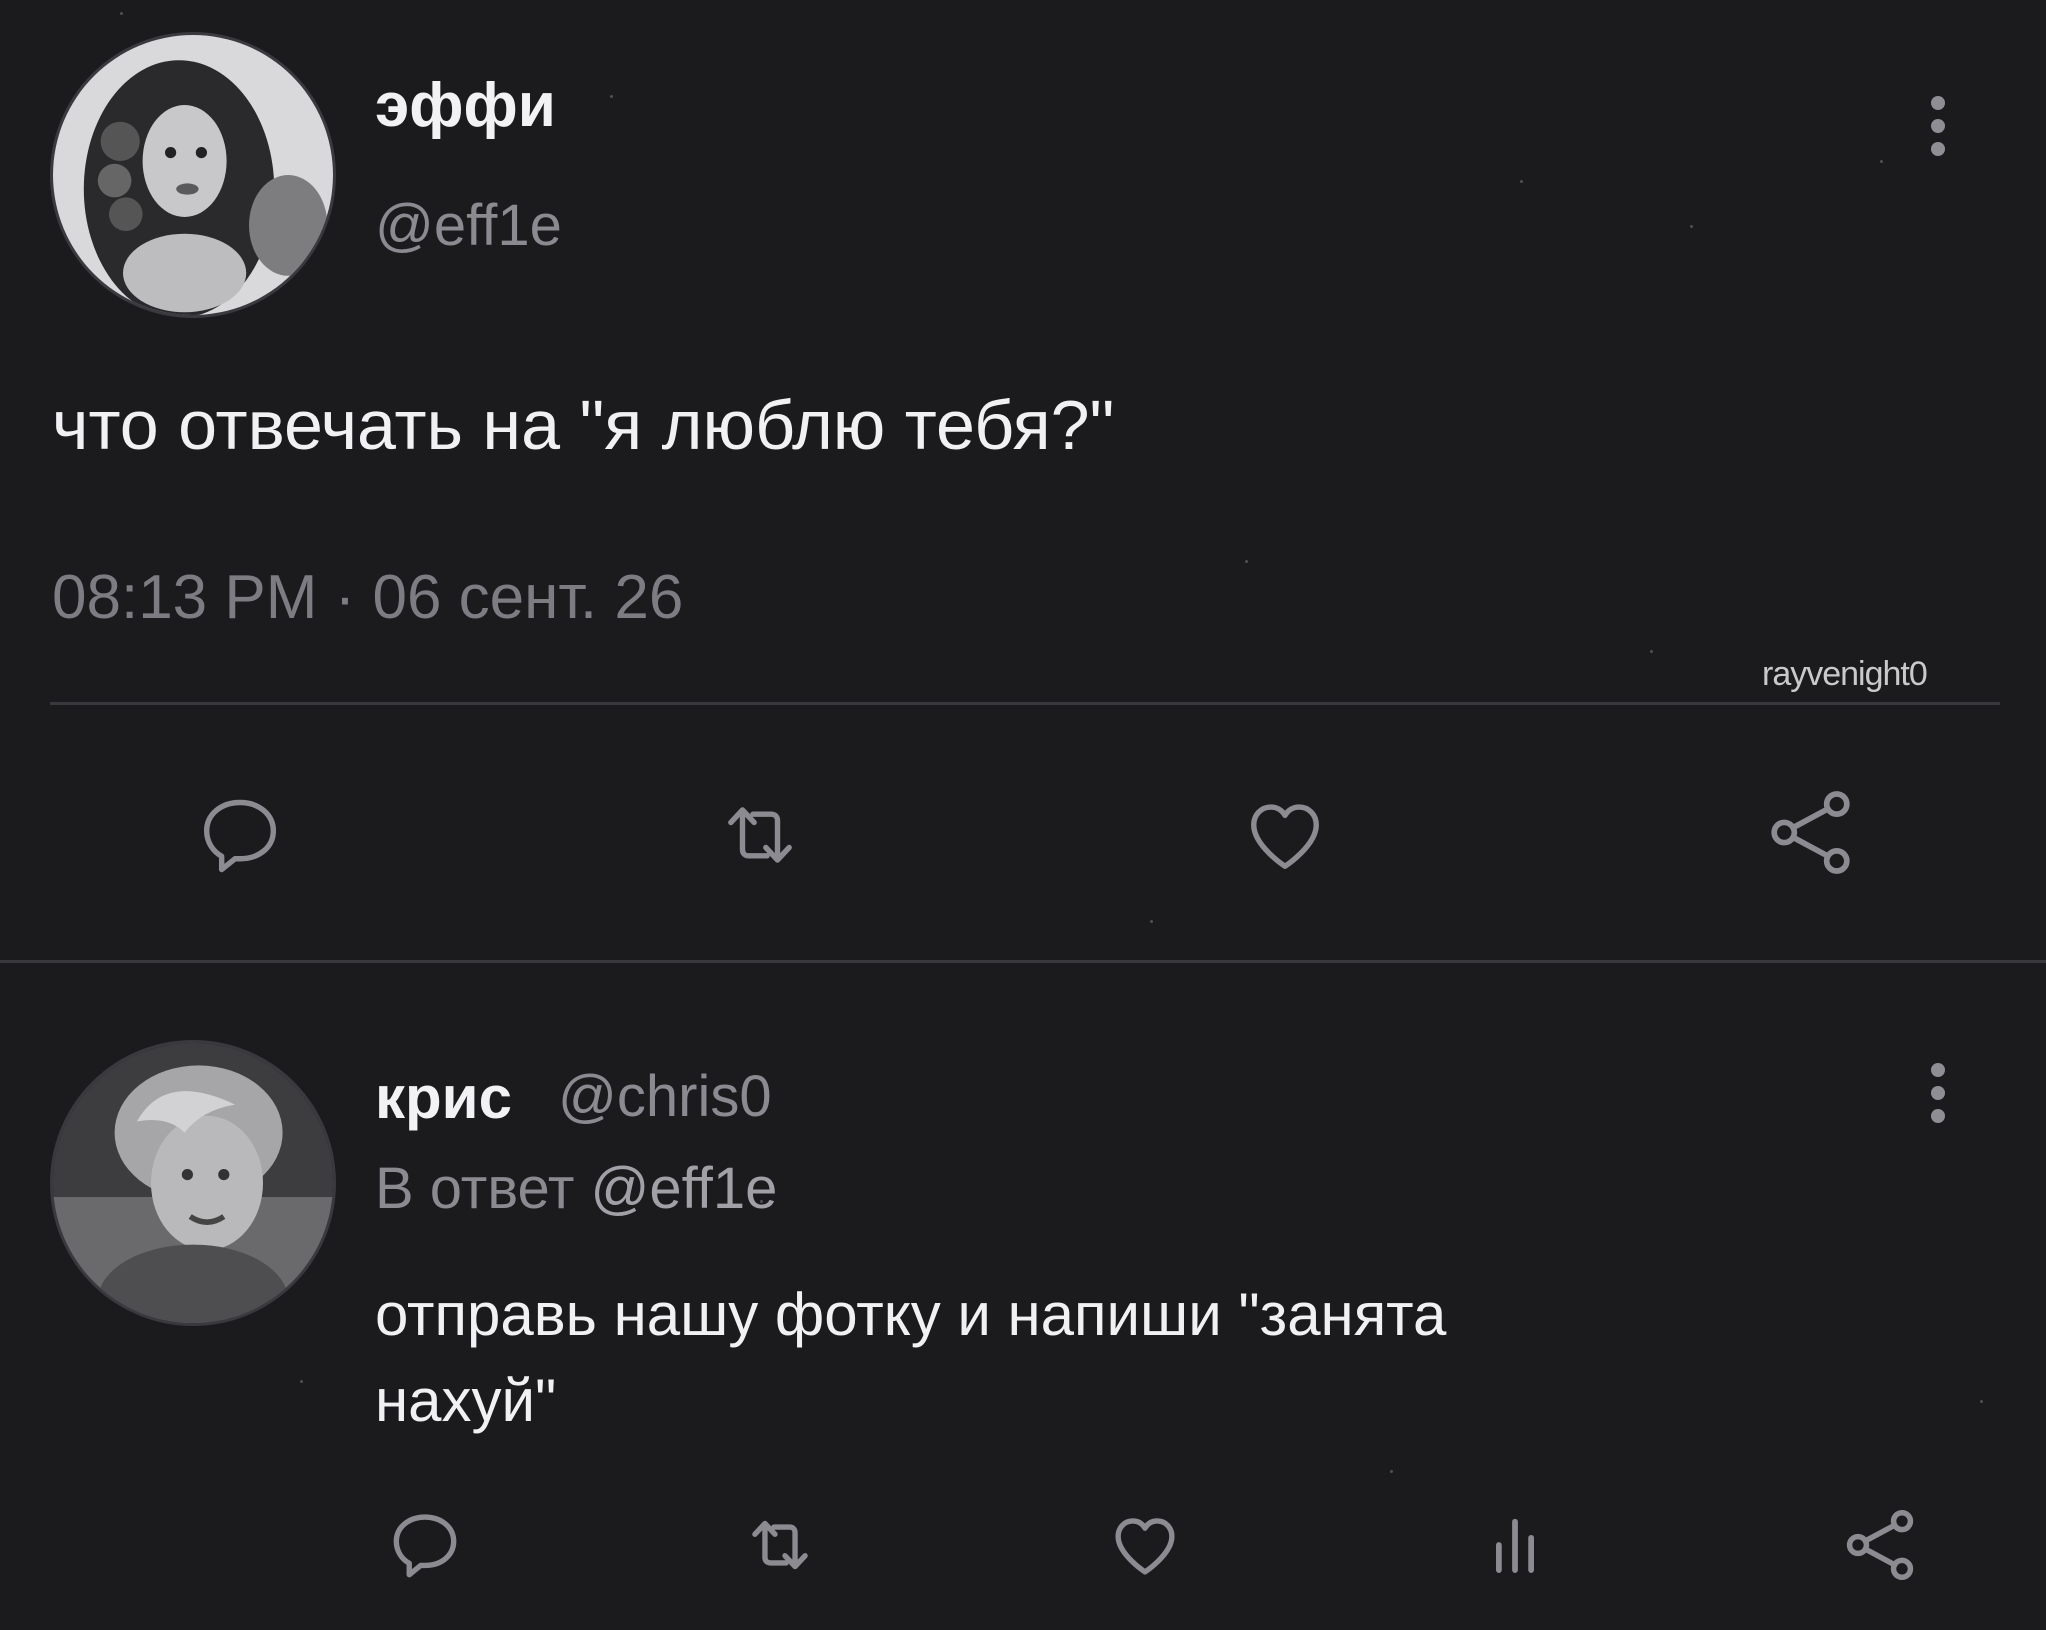 This screenshot has width=2046, height=1630. Describe the element at coordinates (576, 1188) in the screenshot. I see `reply-context: В ответ @eff1e` at that location.